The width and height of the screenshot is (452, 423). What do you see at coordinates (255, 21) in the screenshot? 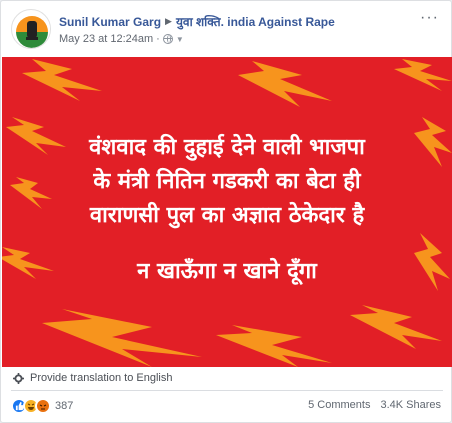
I see `group-name: युवा शक्ति. india Against Rape` at bounding box center [255, 21].